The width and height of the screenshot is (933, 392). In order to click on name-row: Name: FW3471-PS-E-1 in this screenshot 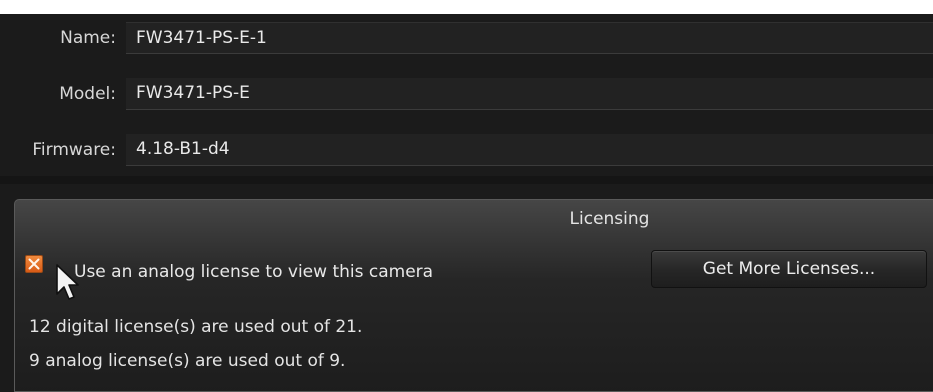, I will do `click(466, 39)`.